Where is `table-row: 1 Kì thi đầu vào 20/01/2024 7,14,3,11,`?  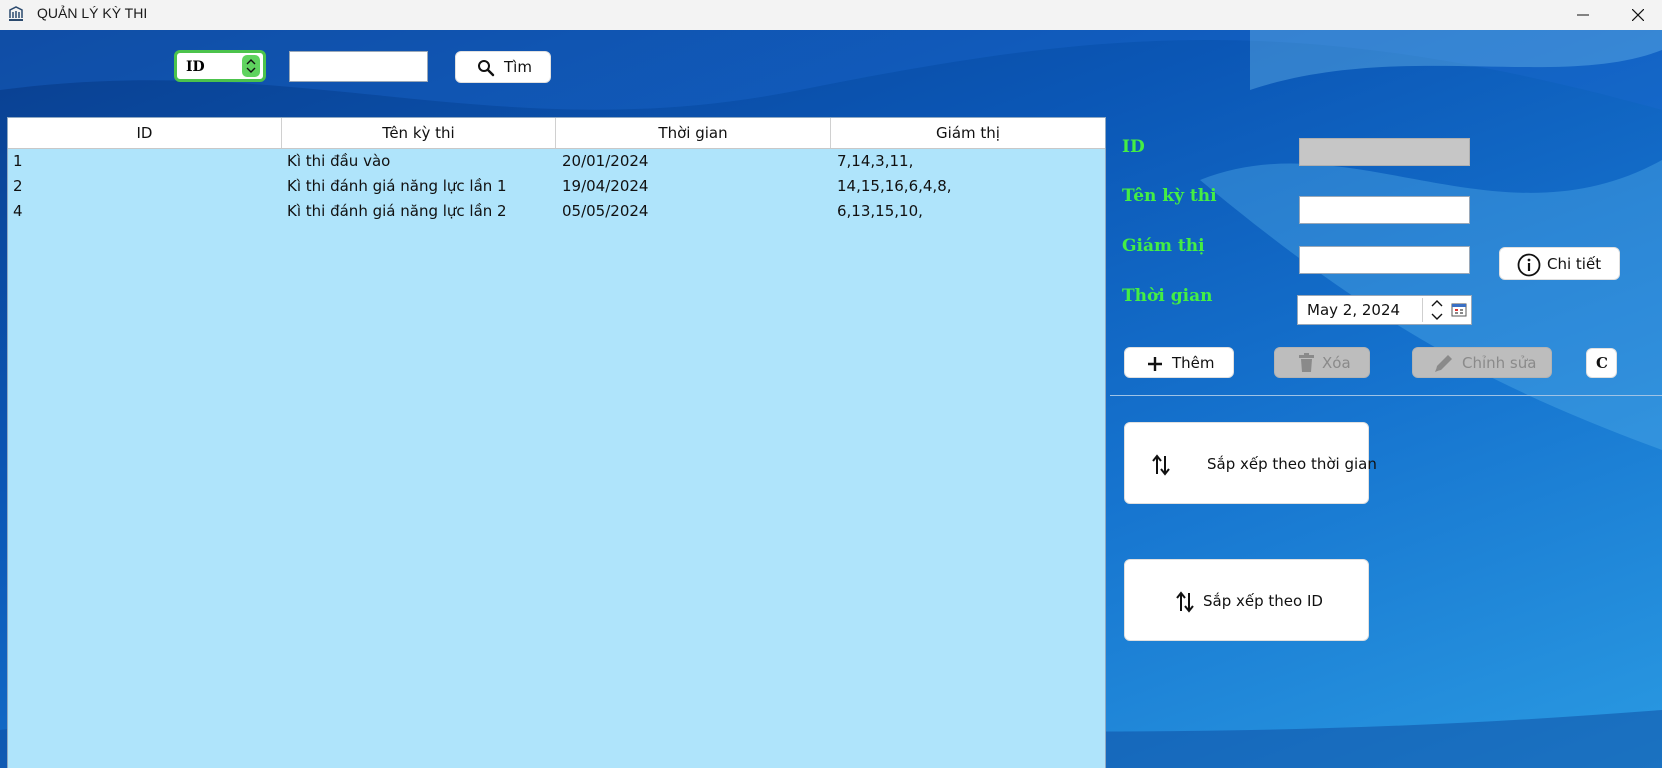
table-row: 1 Kì thi đầu vào 20/01/2024 7,14,3,11, is located at coordinates (556, 161).